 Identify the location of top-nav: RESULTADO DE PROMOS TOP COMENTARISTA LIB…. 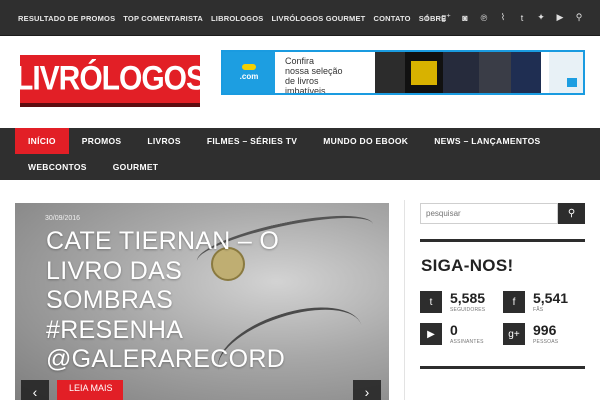
(232, 18).